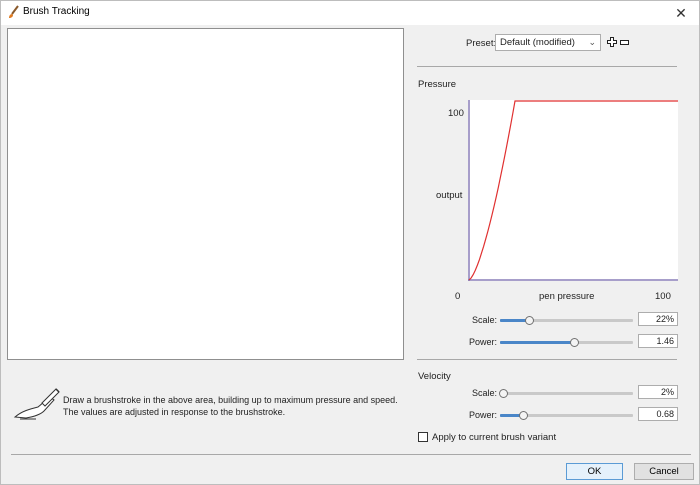 This screenshot has width=700, height=485. I want to click on ok-button: OK, so click(594, 471).